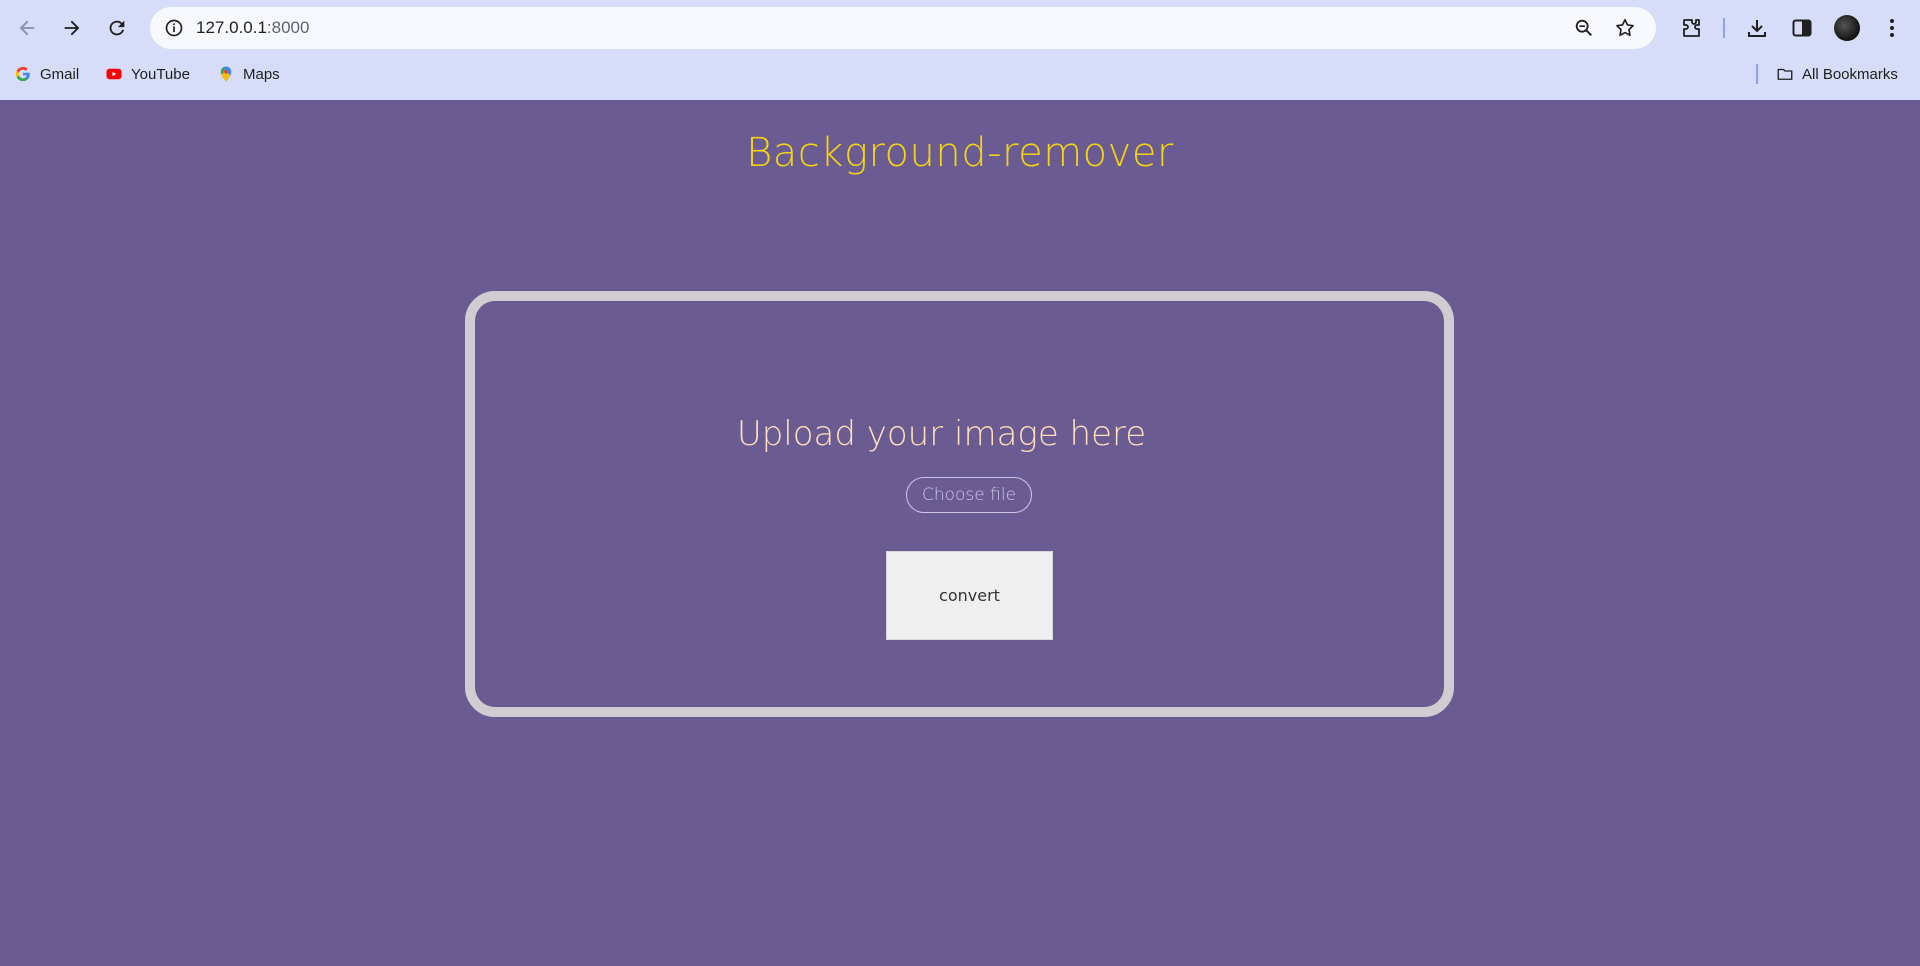 The width and height of the screenshot is (1920, 966). I want to click on bookmark-label: YouTube, so click(160, 74).